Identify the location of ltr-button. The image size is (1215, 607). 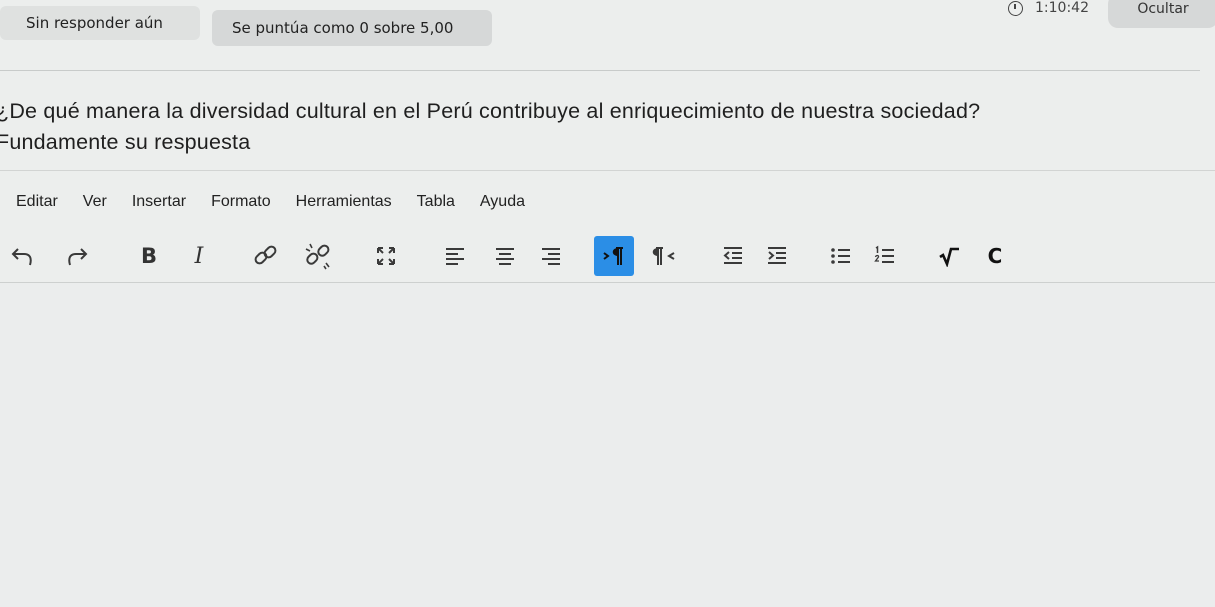
(614, 256).